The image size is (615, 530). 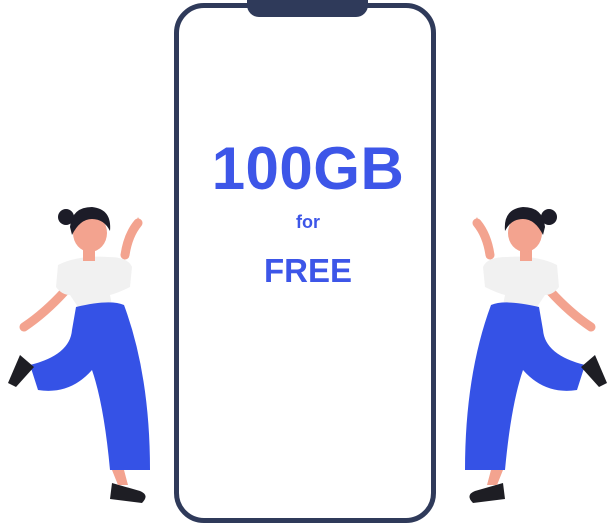 I want to click on free-label: FREE, so click(x=307, y=270).